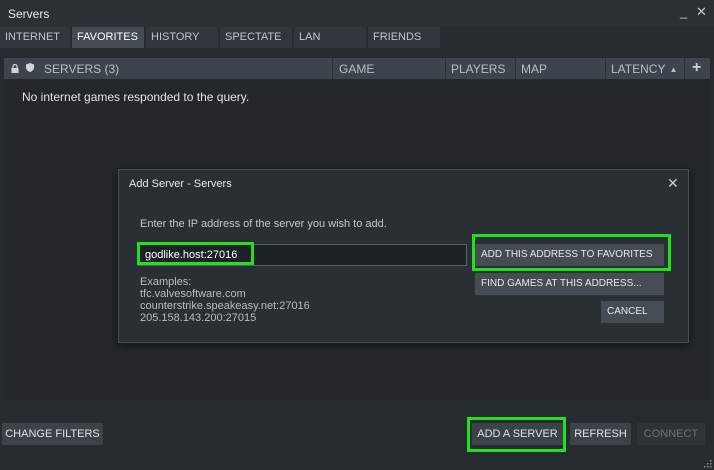 This screenshot has height=470, width=714. I want to click on tab-label: FAVORITES, so click(107, 37).